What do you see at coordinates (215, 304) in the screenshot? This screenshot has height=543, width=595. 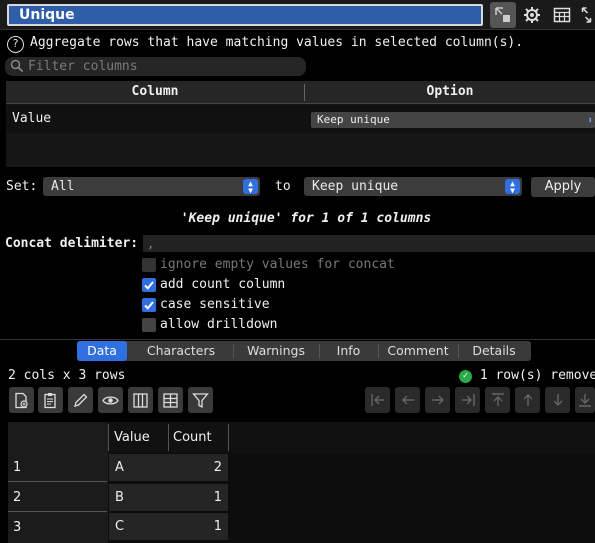 I see `checkbox-label: case sensitive` at bounding box center [215, 304].